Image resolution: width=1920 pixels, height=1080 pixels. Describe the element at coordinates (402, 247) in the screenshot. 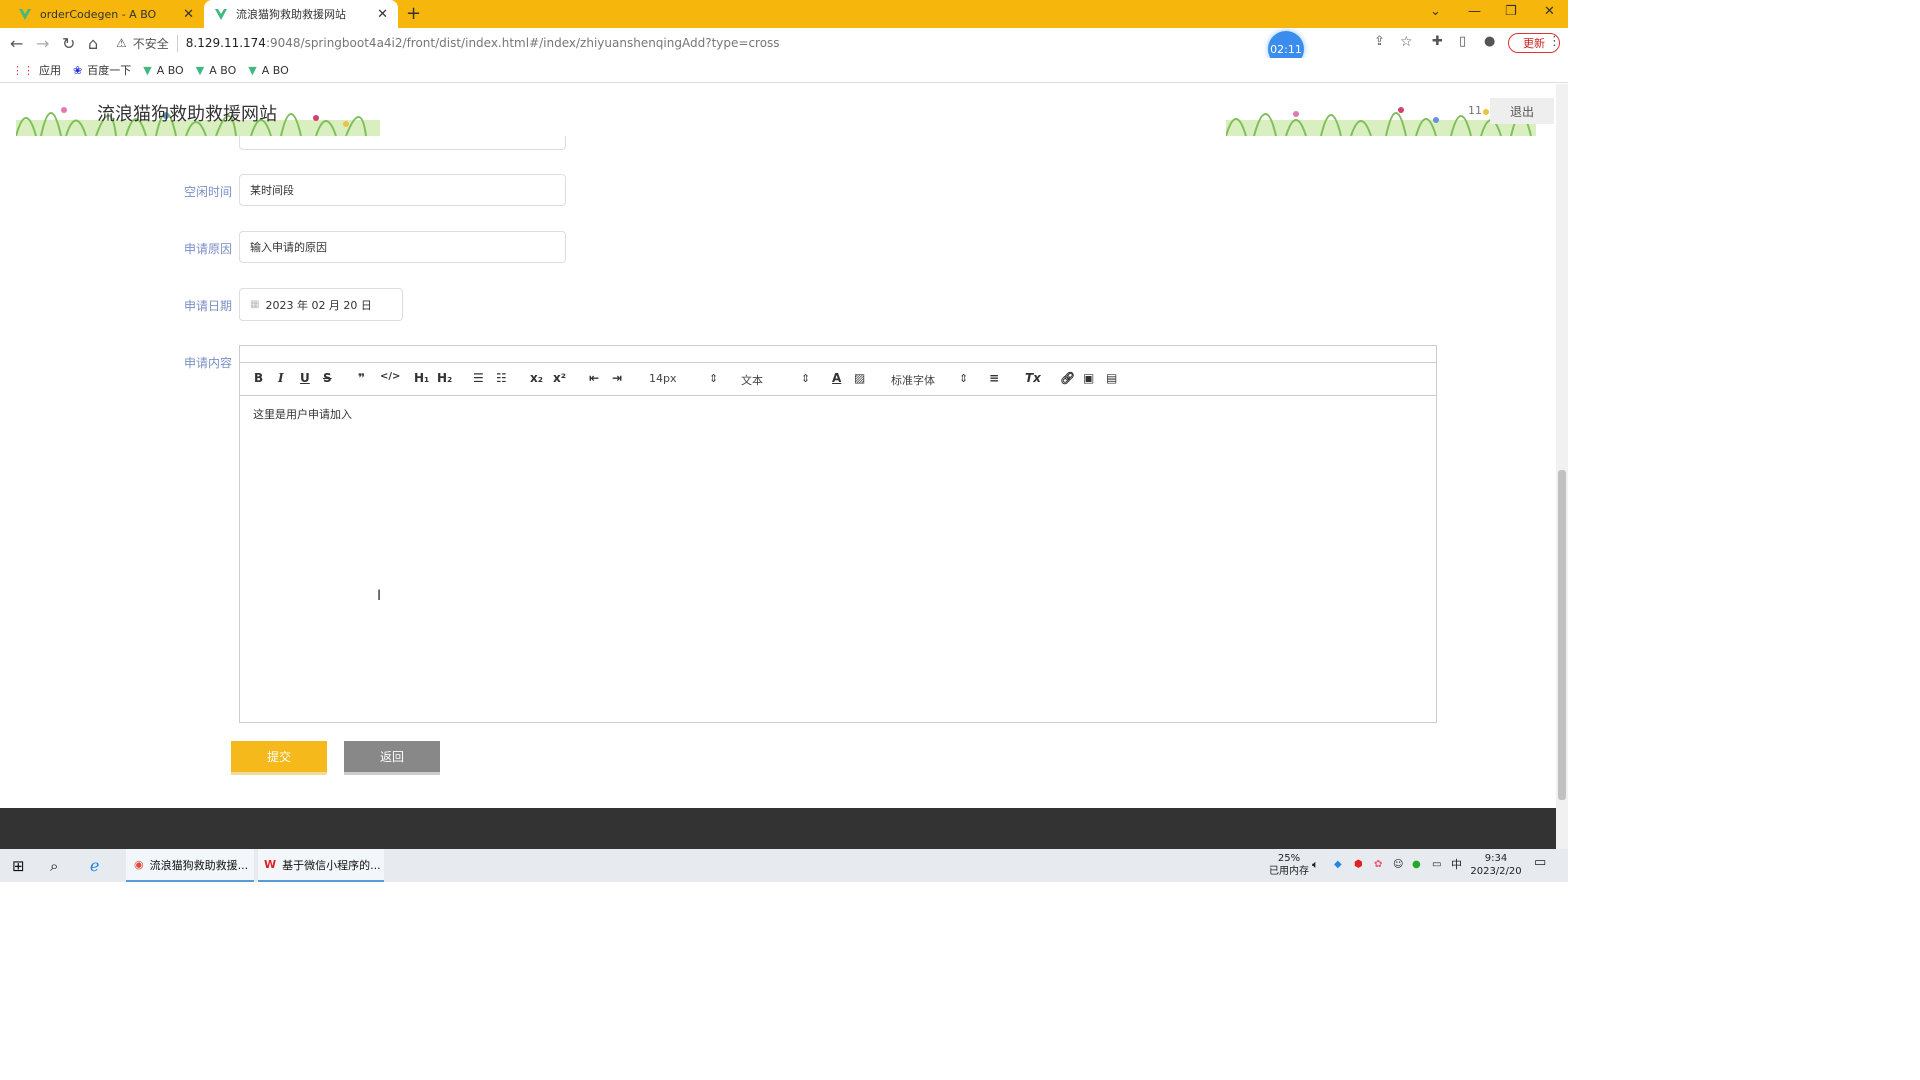

I see `reason-input: 输入申请的原因` at that location.